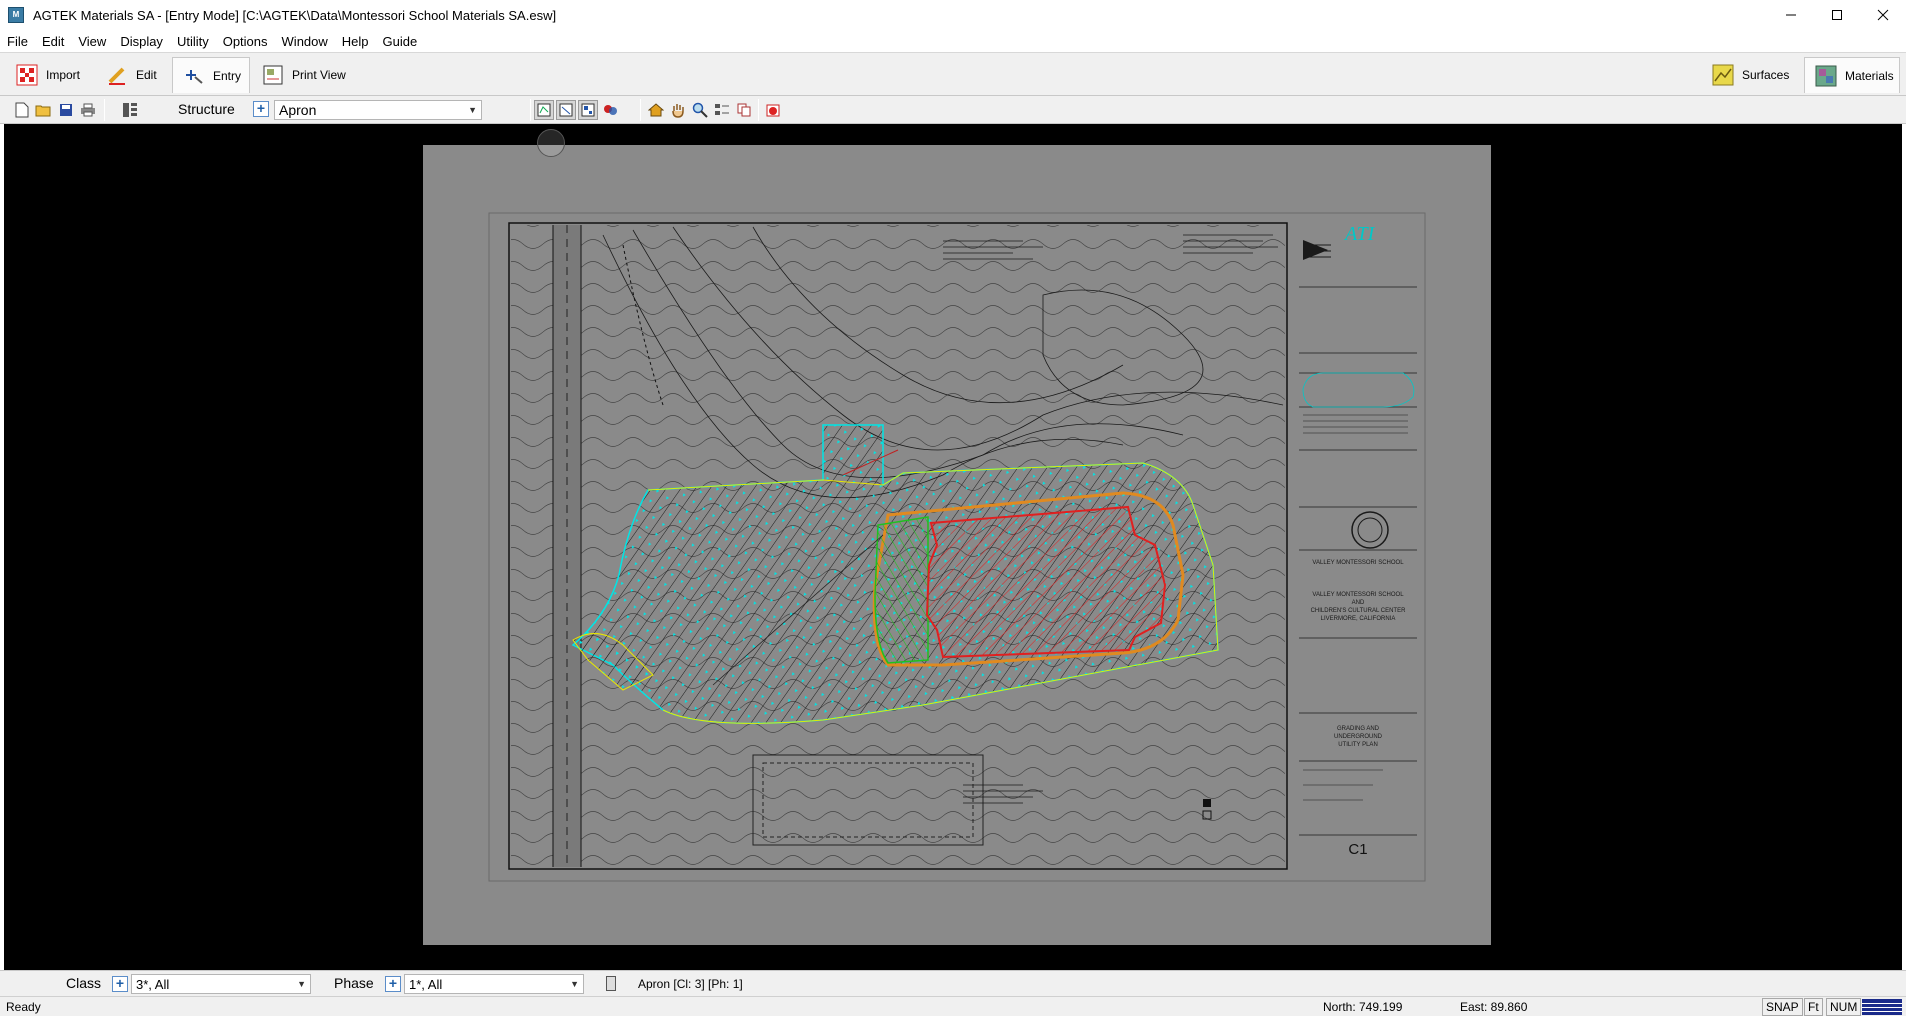 Image resolution: width=1906 pixels, height=1016 pixels. I want to click on zoom-button, so click(700, 110).